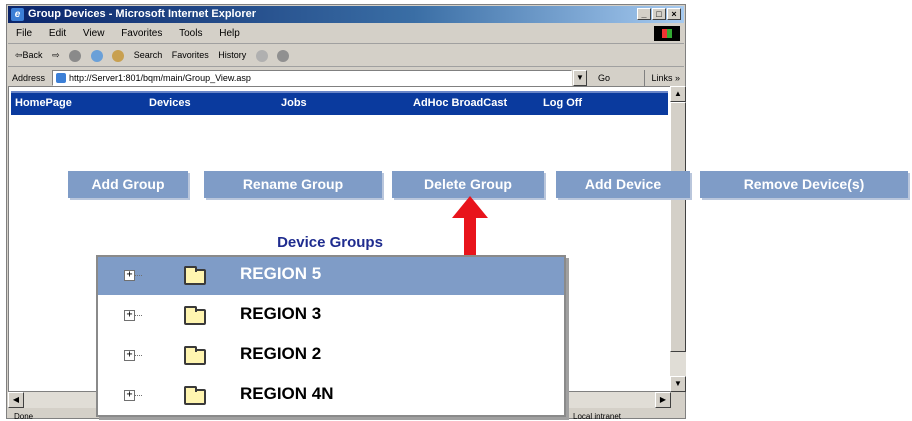 The height and width of the screenshot is (421, 912). I want to click on group-label: REGION 2, so click(281, 353).